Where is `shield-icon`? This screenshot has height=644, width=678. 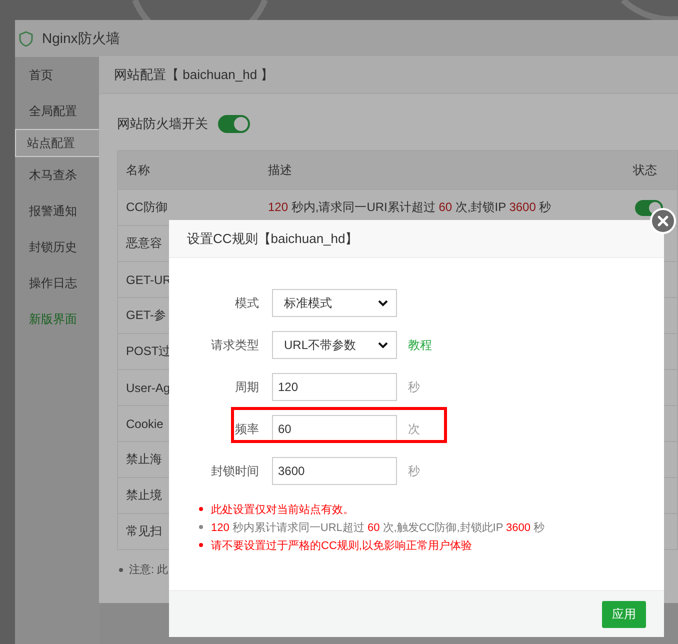
shield-icon is located at coordinates (26, 38).